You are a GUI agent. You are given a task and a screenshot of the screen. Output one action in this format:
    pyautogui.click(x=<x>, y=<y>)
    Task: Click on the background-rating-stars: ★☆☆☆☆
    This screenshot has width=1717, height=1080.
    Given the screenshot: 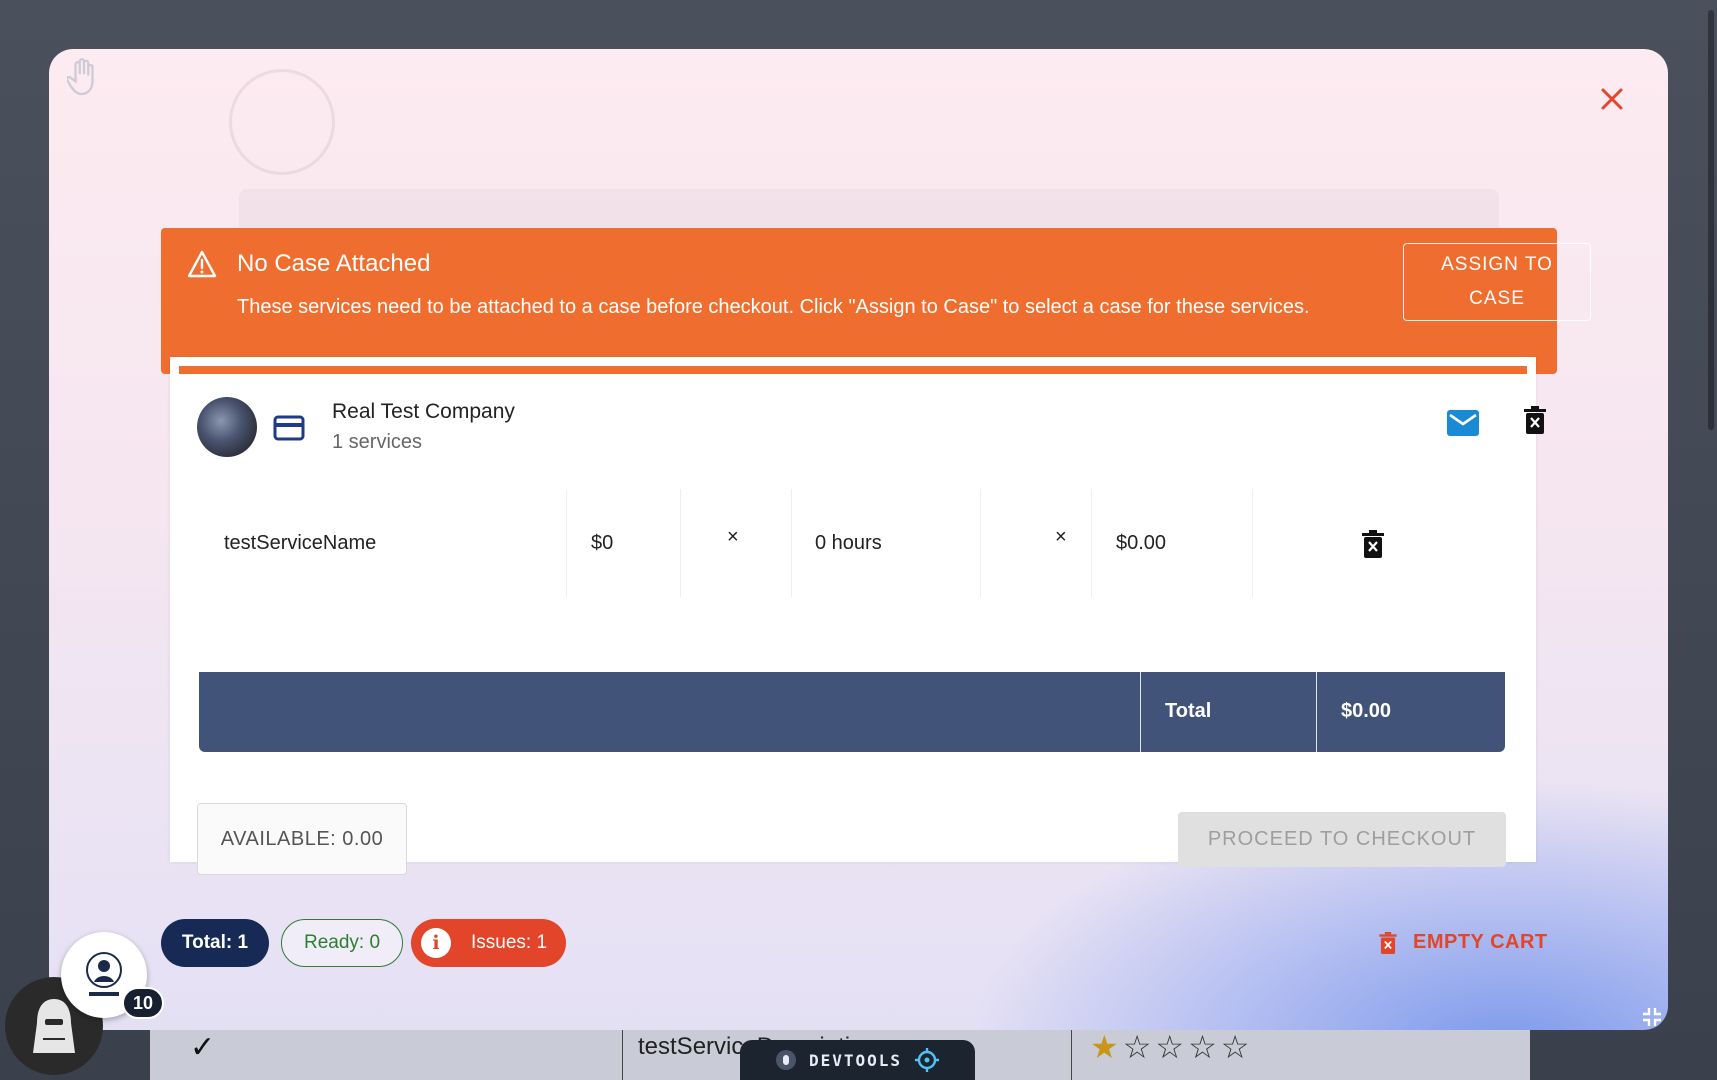 What is the action you would take?
    pyautogui.click(x=1172, y=1047)
    